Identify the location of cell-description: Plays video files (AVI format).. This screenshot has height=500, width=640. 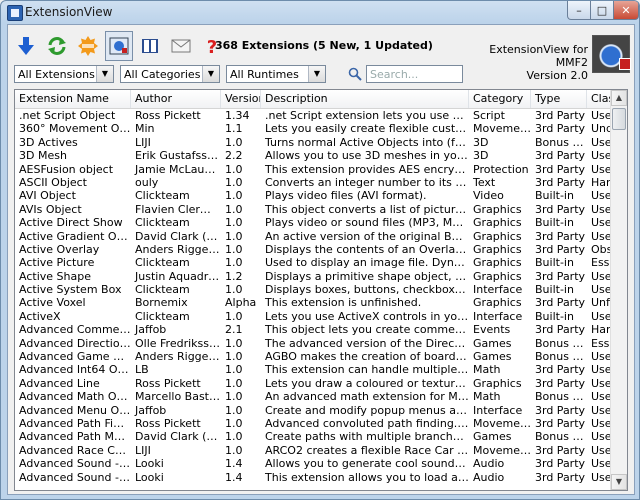
(346, 196).